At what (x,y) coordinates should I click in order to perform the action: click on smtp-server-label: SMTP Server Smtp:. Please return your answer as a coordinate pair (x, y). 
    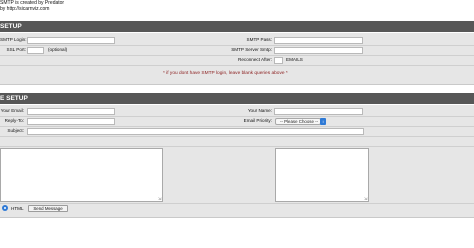
    Looking at the image, I should click on (251, 49).